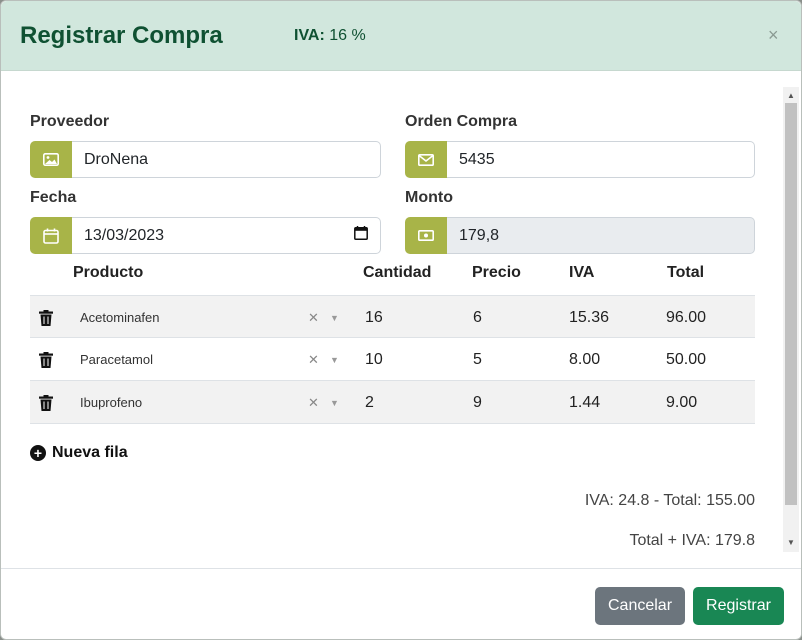  I want to click on table-row: Ibuprofeno ✕ ▼ 2 9 1.44 9.00, so click(392, 402).